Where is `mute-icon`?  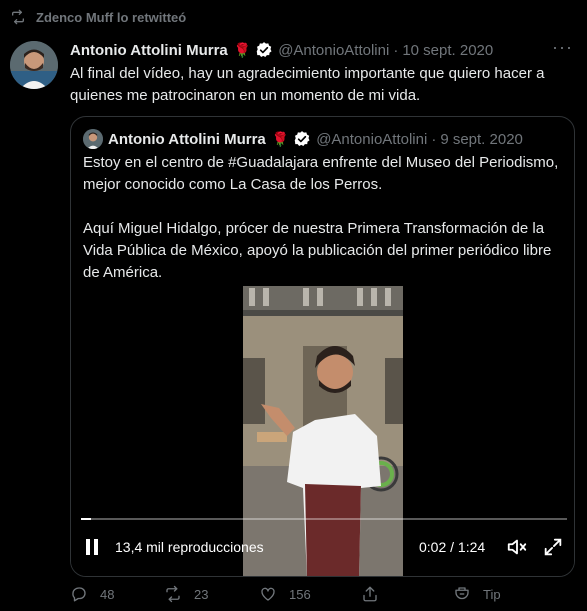 mute-icon is located at coordinates (517, 547).